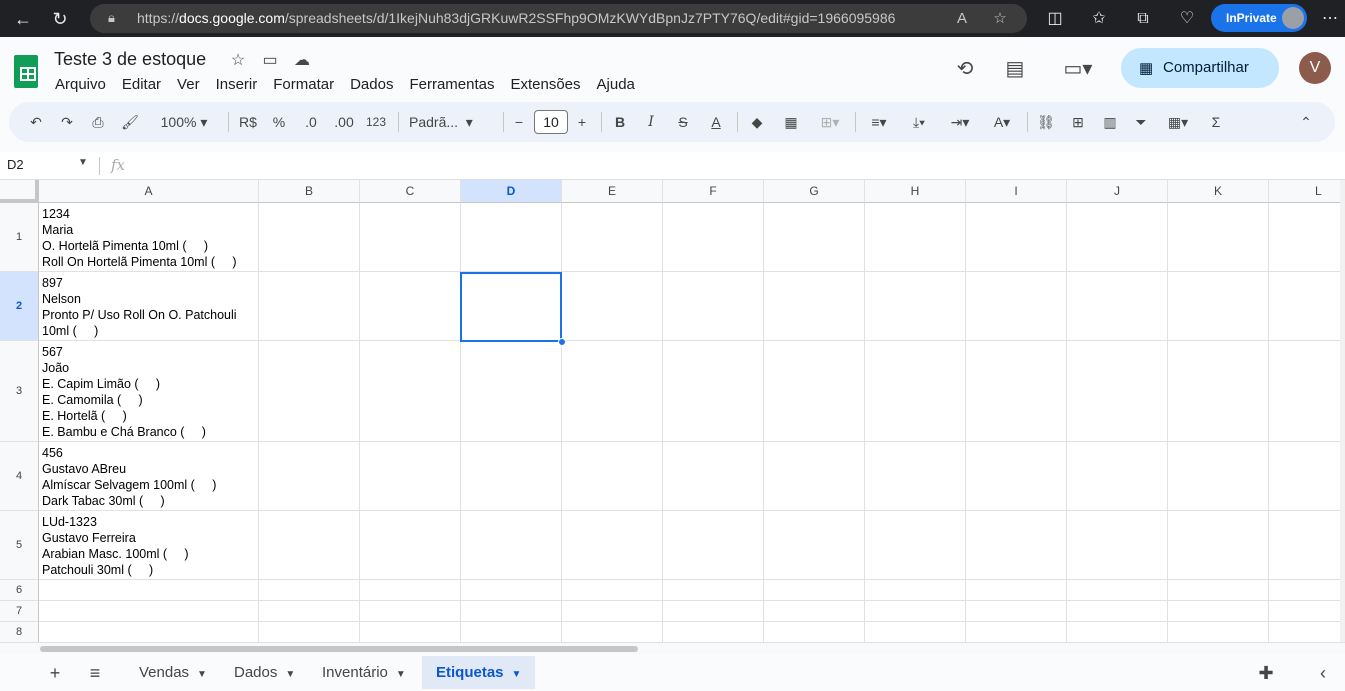 The height and width of the screenshot is (691, 1345). Describe the element at coordinates (1216, 122) in the screenshot. I see `functions-icon: Σ` at that location.